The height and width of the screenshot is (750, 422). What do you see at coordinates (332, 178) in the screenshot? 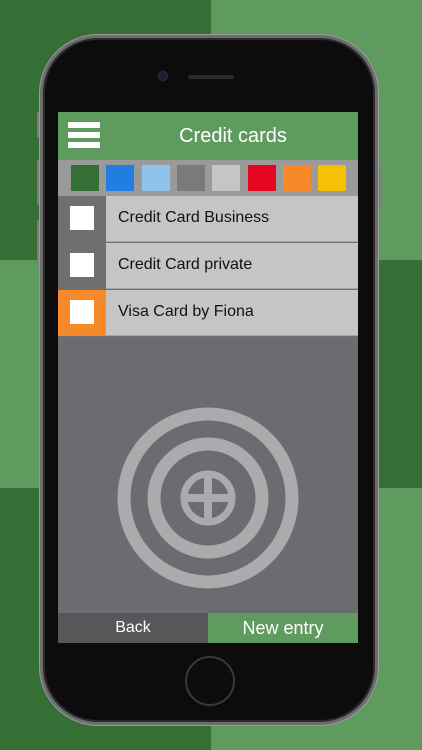
I see `color-swatch-yellow` at bounding box center [332, 178].